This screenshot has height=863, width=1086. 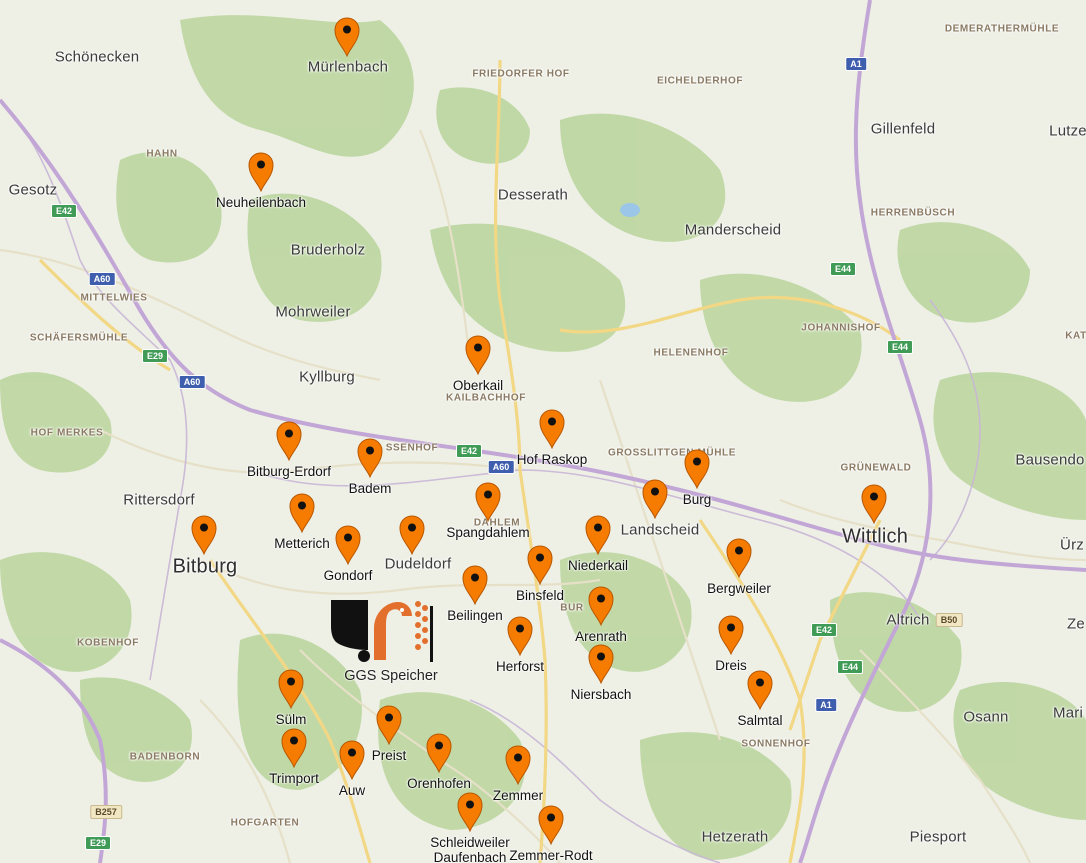 I want to click on water, so click(x=630, y=210).